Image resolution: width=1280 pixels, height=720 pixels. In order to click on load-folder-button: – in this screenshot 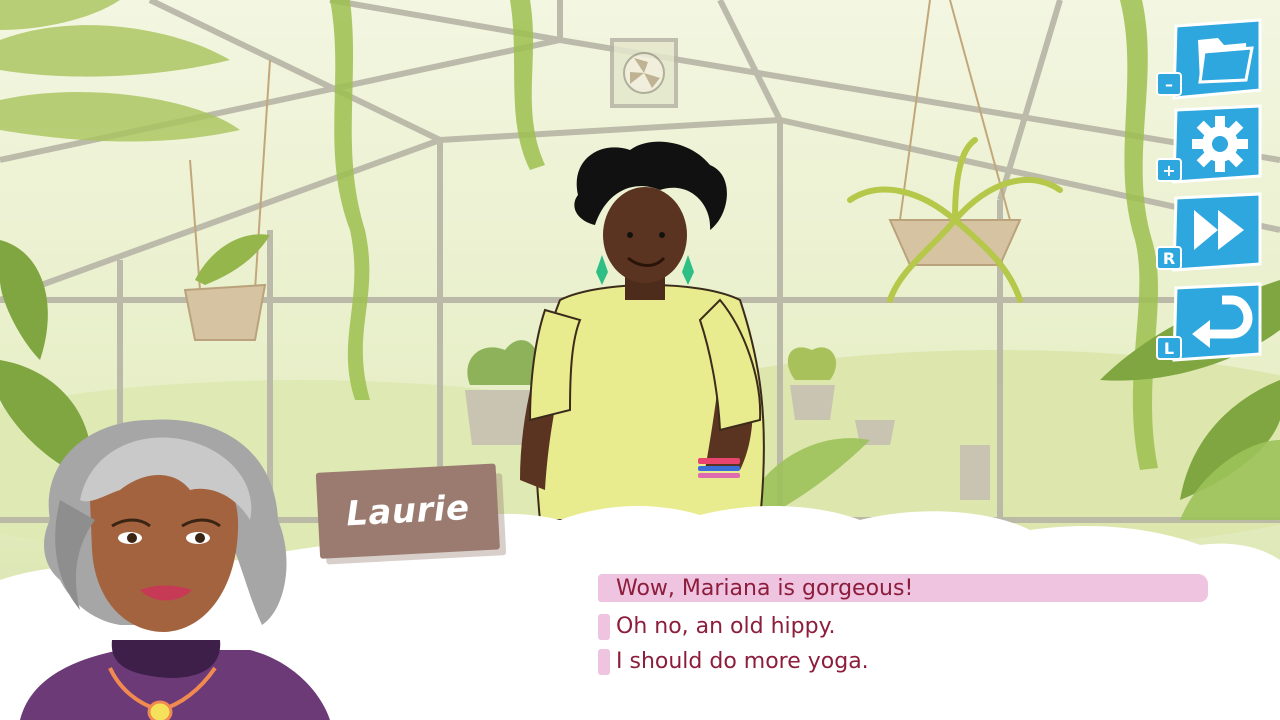, I will do `click(1209, 59)`.